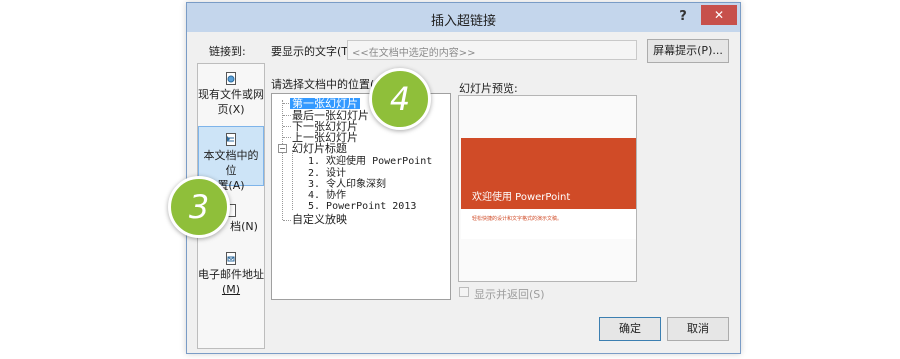  I want to click on slide-preview-label: 幻灯片预览:, so click(488, 88).